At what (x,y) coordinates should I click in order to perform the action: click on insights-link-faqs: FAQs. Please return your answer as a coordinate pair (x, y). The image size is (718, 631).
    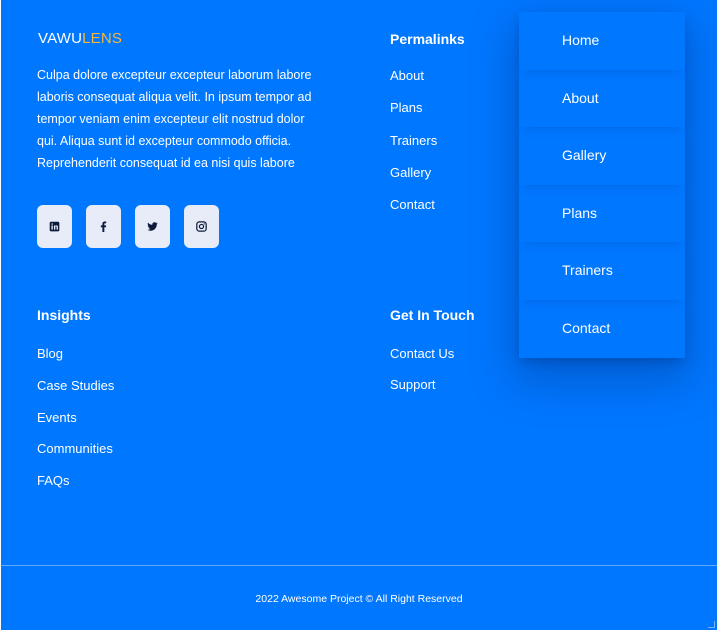
    Looking at the image, I should click on (75, 489).